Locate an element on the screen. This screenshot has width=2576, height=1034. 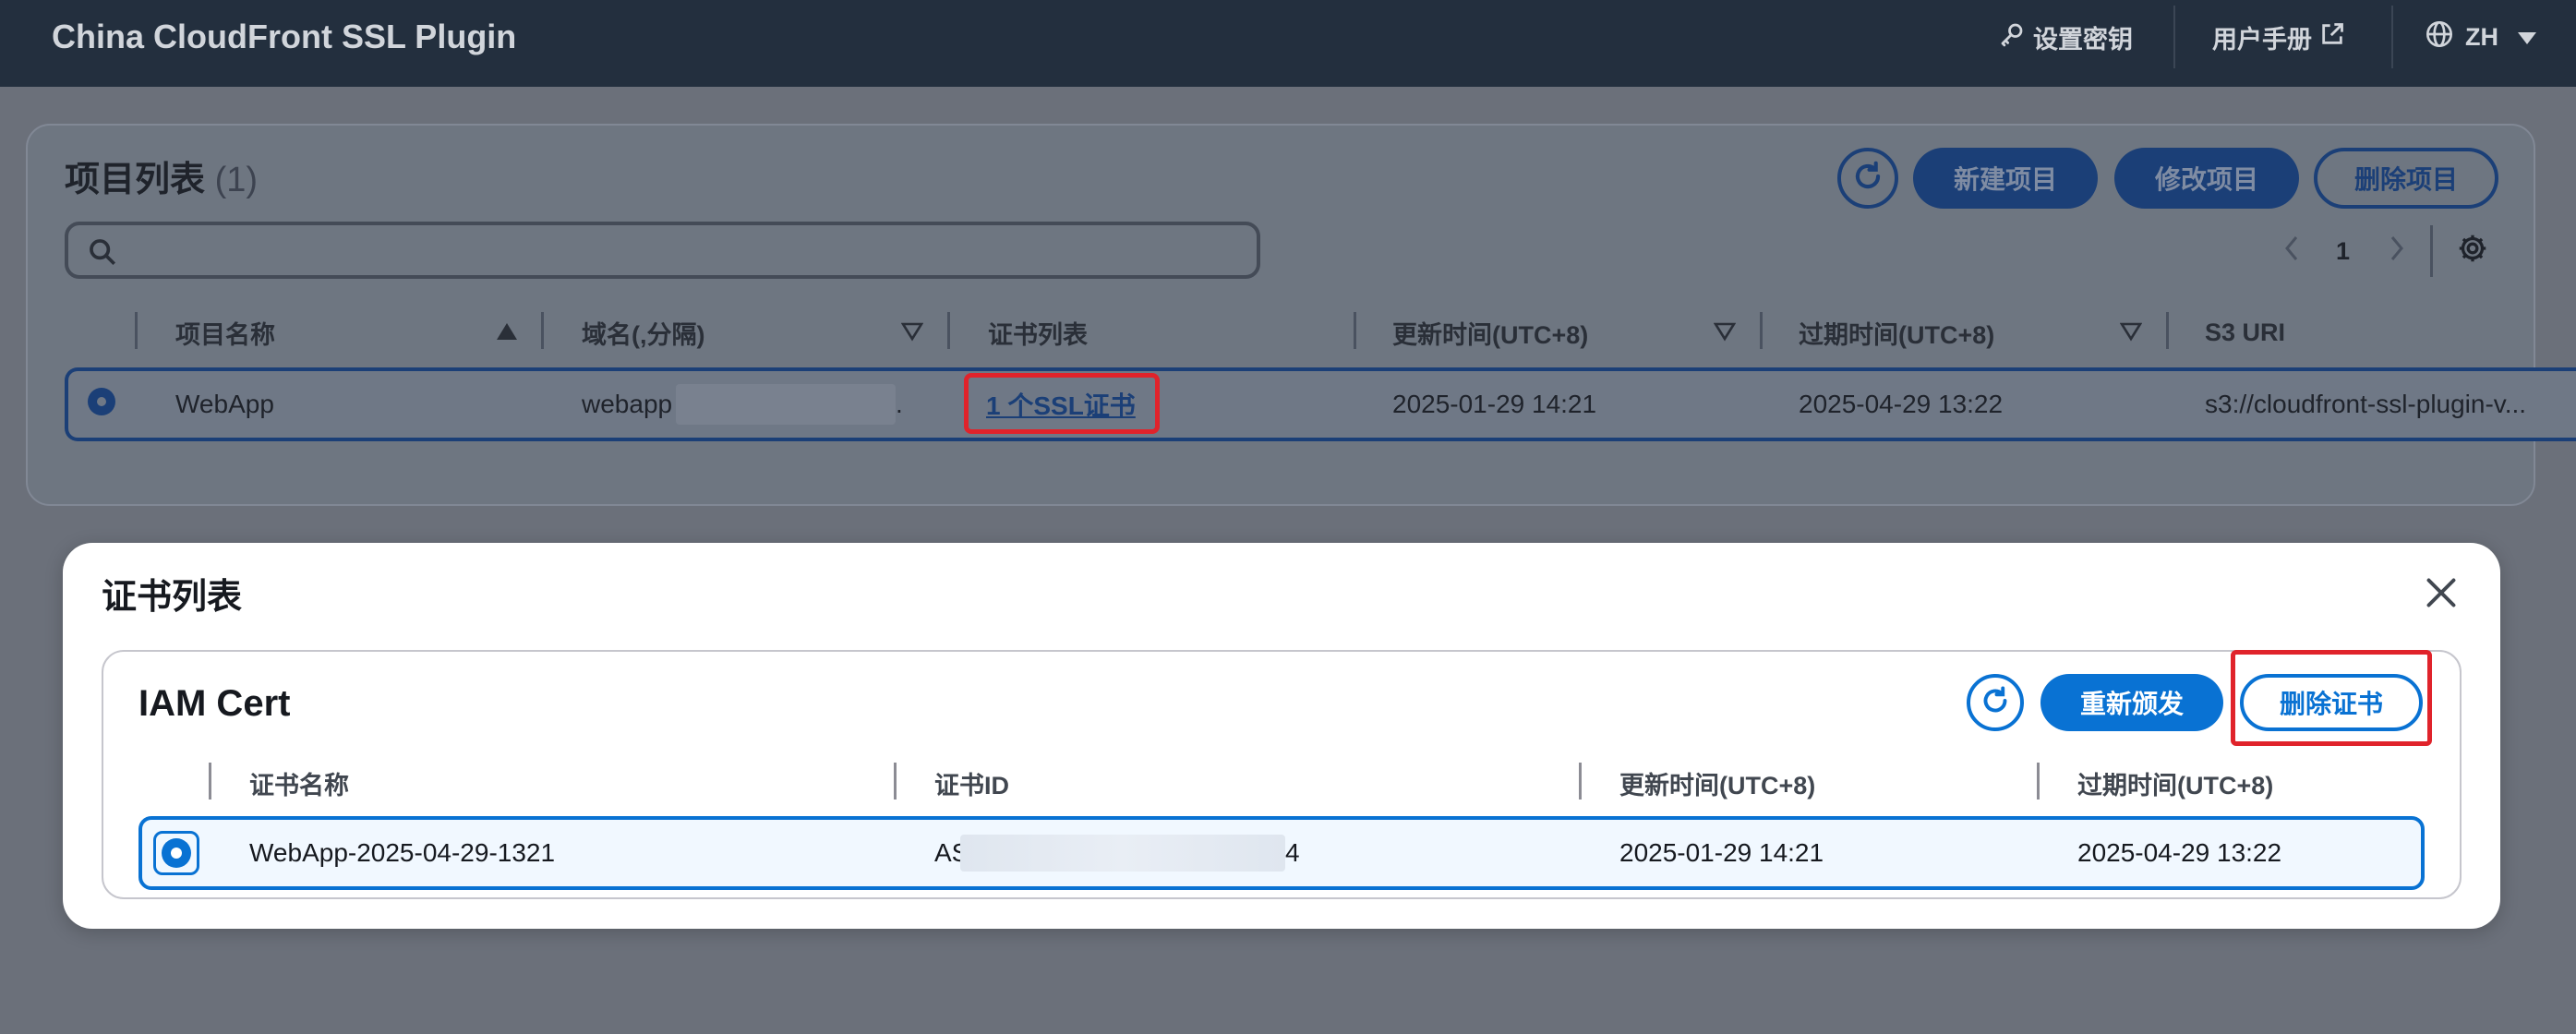
modal-title: 证书列表 is located at coordinates (172, 597).